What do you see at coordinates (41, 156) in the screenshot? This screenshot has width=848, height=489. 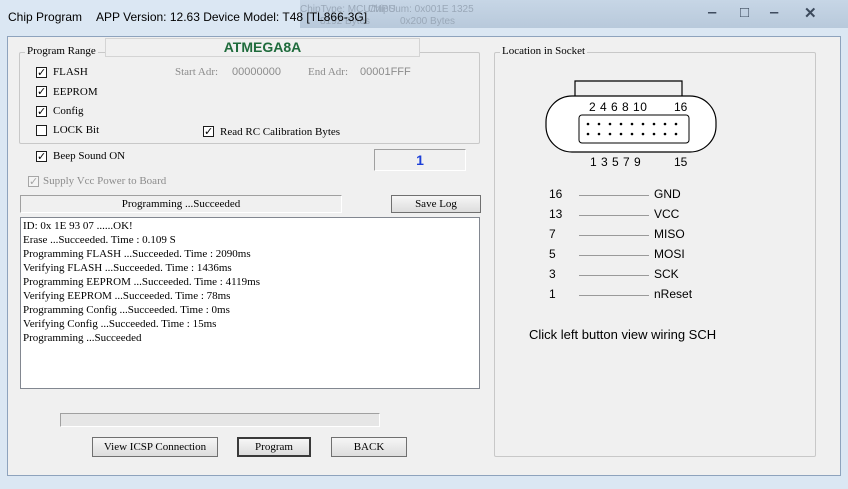 I see `beep-checkbox: ✓` at bounding box center [41, 156].